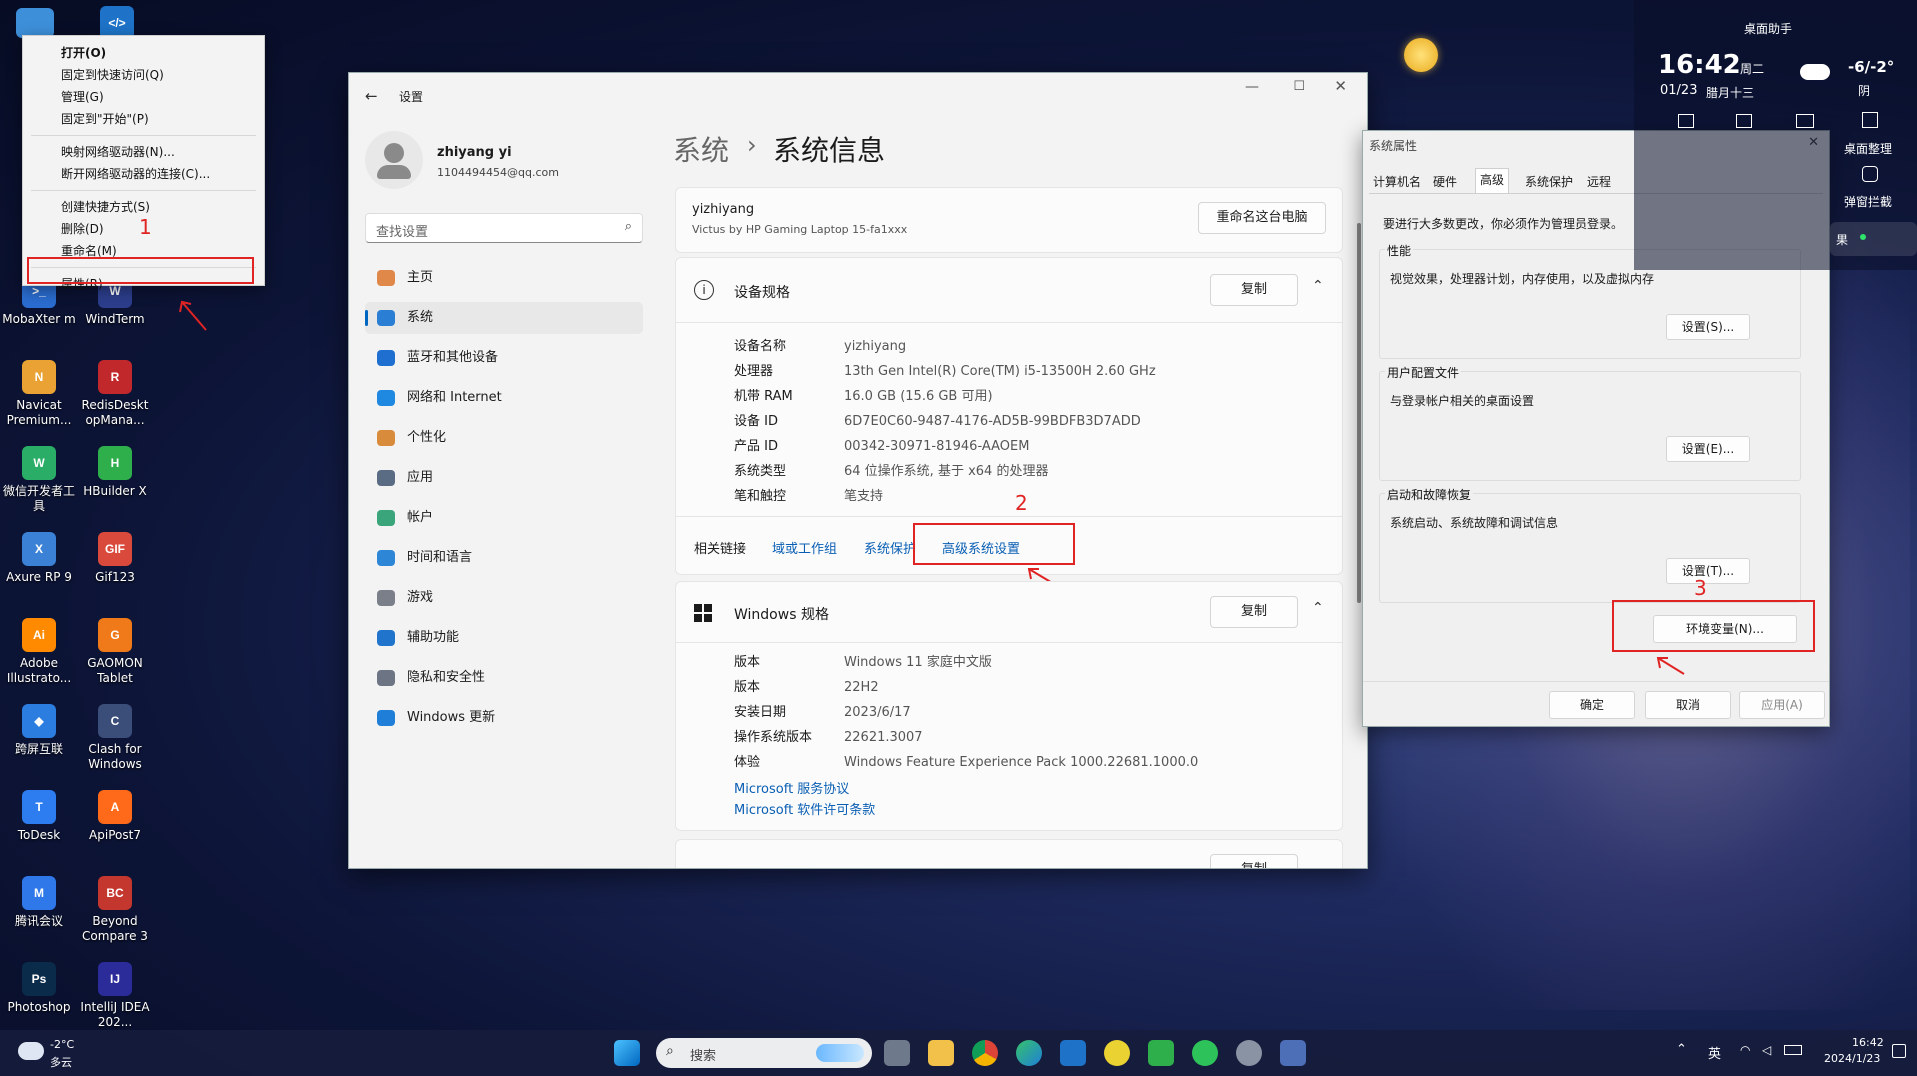 This screenshot has width=1917, height=1076. Describe the element at coordinates (143, 97) in the screenshot. I see `context-menu-item: 管理(G)` at that location.